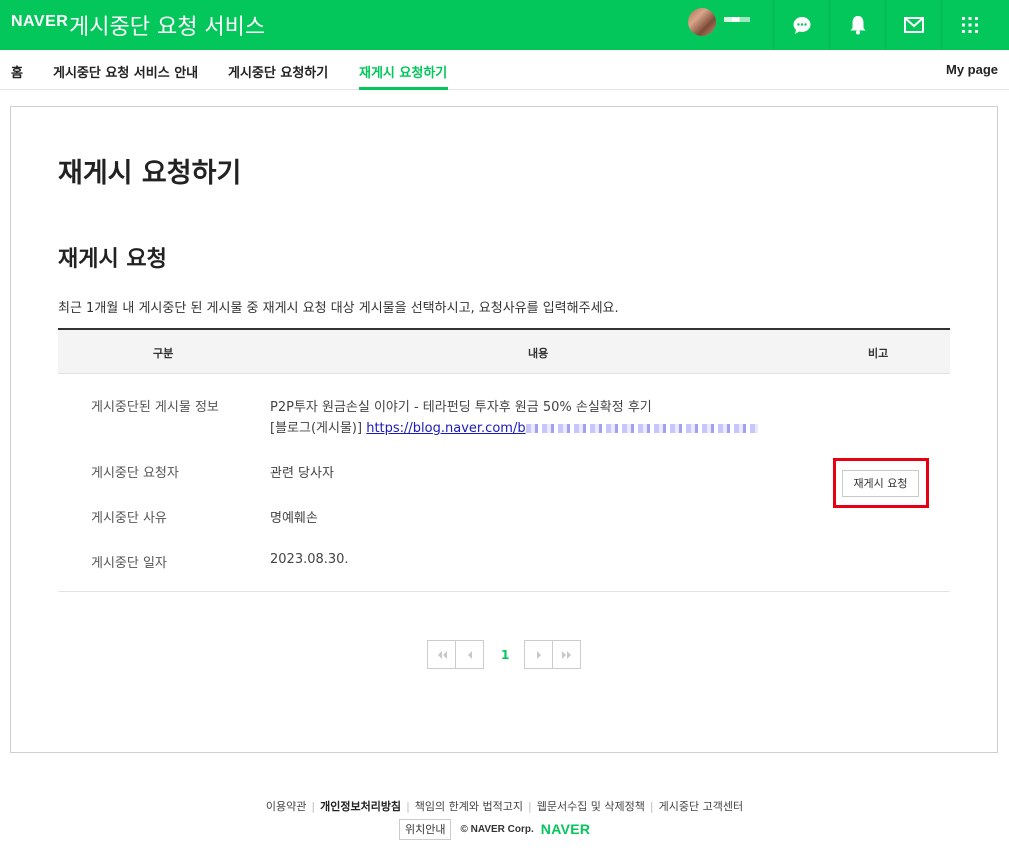 The height and width of the screenshot is (853, 1009). What do you see at coordinates (469, 806) in the screenshot?
I see `footer-link-disclaimer: 책임의 한계와 법적고지` at bounding box center [469, 806].